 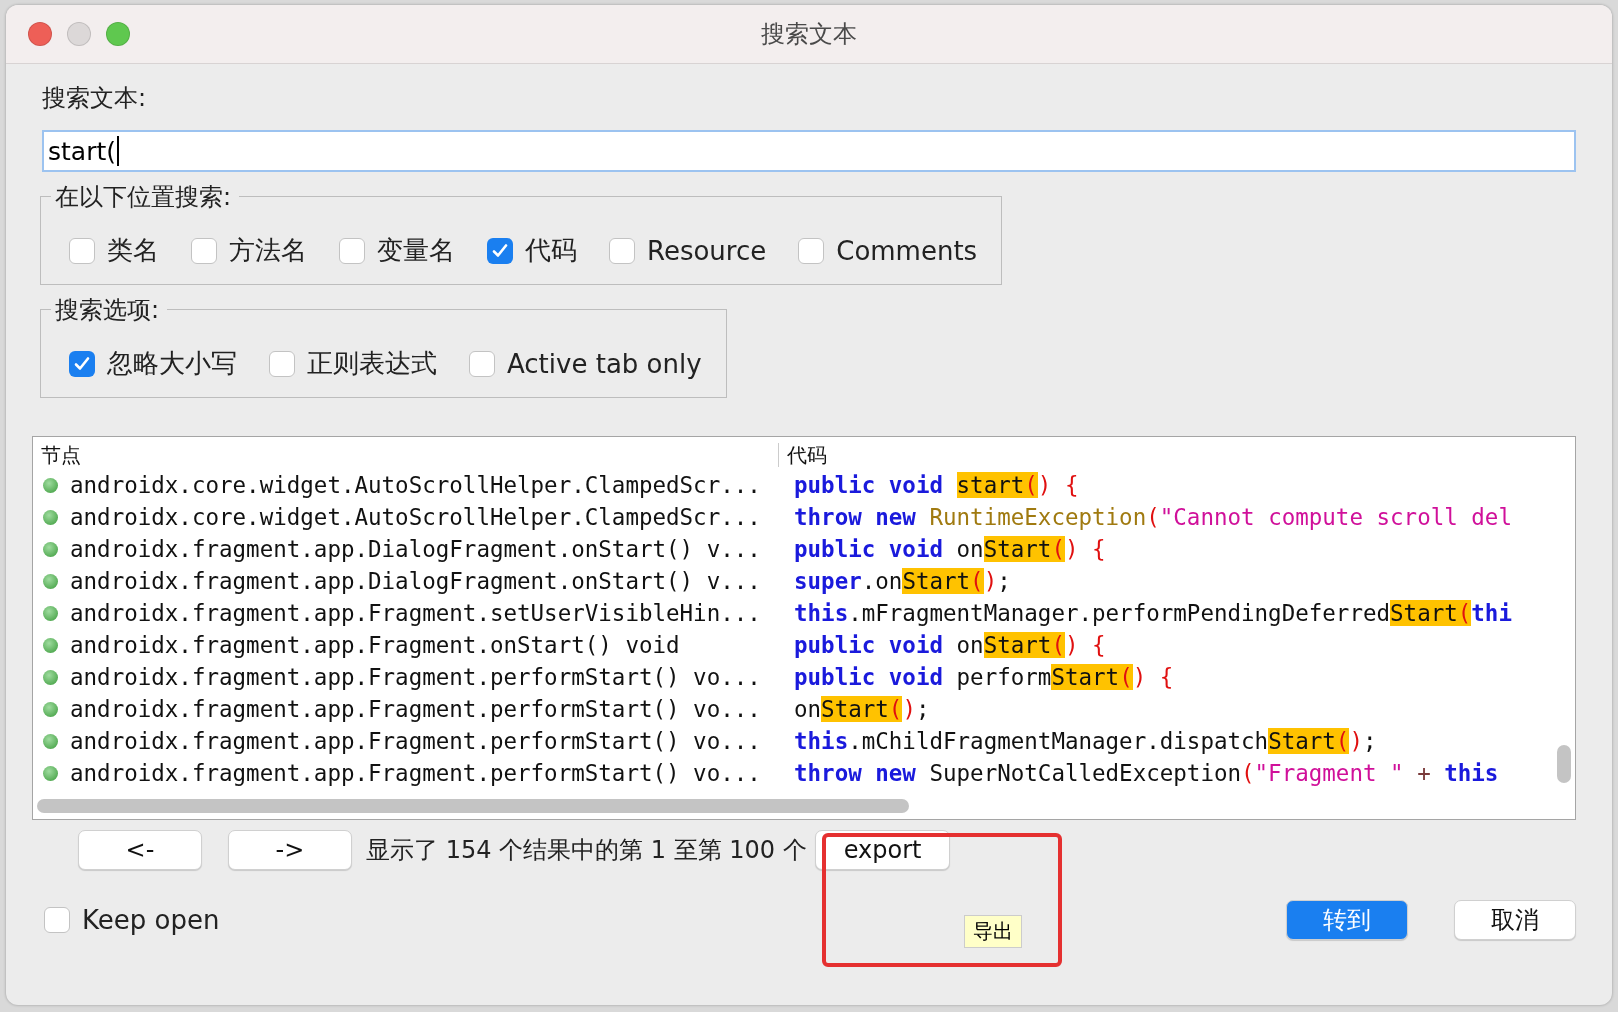 What do you see at coordinates (707, 250) in the screenshot?
I see `checkbox-label: Resource` at bounding box center [707, 250].